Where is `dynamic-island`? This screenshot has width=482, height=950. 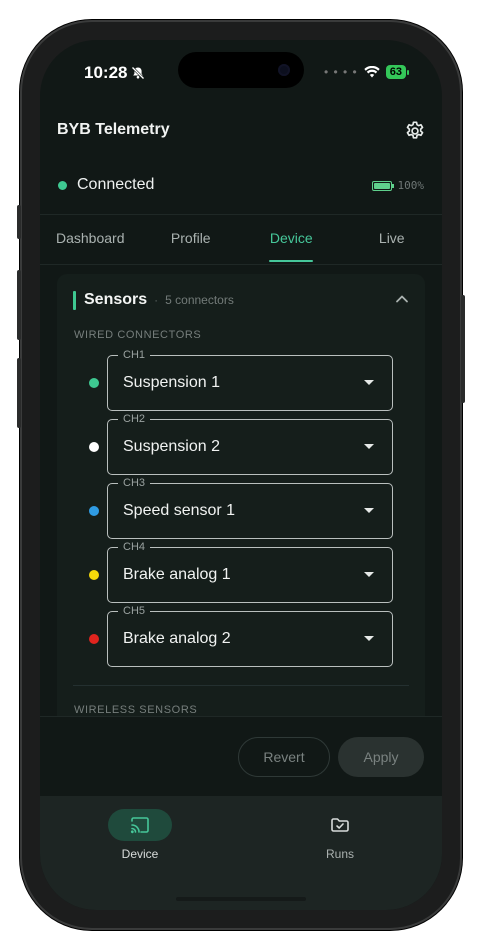 dynamic-island is located at coordinates (241, 70).